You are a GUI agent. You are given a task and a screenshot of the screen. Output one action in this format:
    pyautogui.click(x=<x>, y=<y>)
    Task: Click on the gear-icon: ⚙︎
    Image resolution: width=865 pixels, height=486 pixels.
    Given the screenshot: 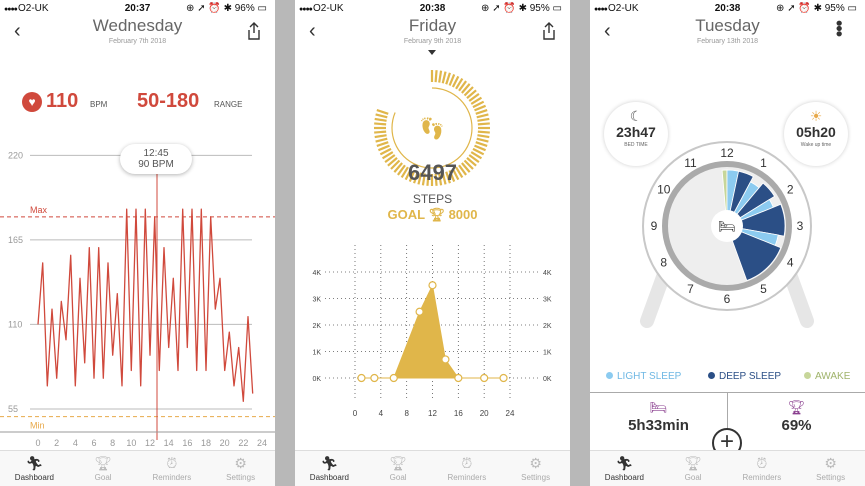 What is the action you would take?
    pyautogui.click(x=535, y=463)
    